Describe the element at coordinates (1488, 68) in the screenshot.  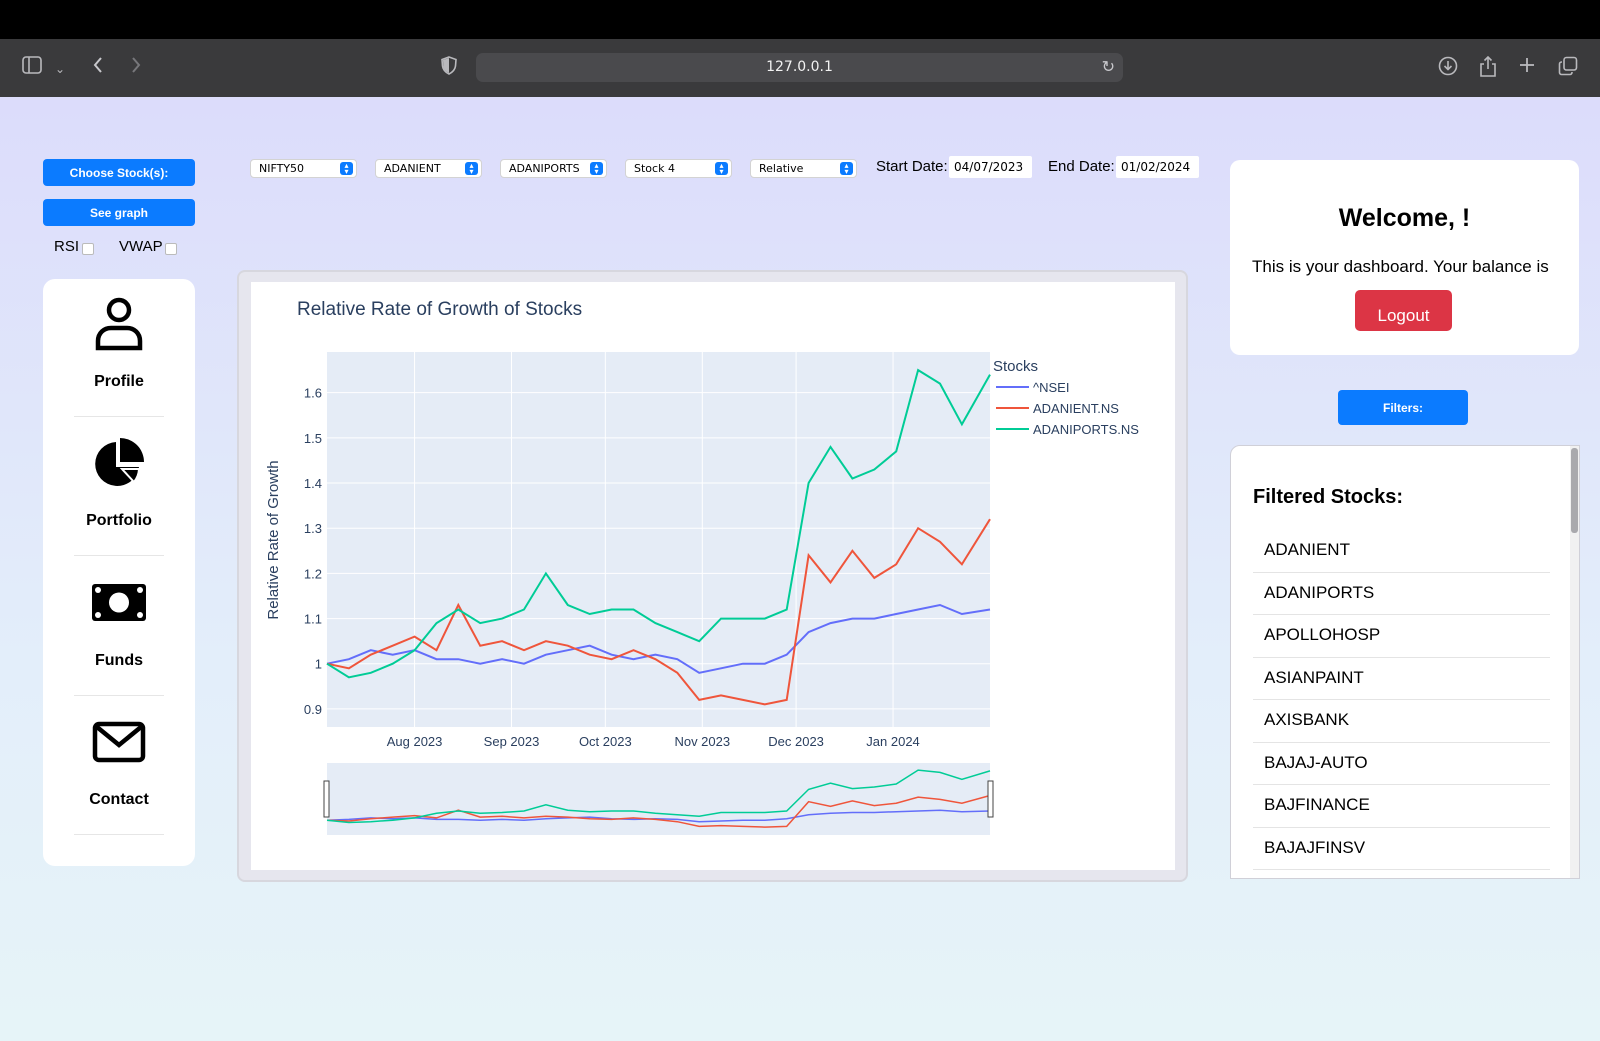
I see `share-icon` at that location.